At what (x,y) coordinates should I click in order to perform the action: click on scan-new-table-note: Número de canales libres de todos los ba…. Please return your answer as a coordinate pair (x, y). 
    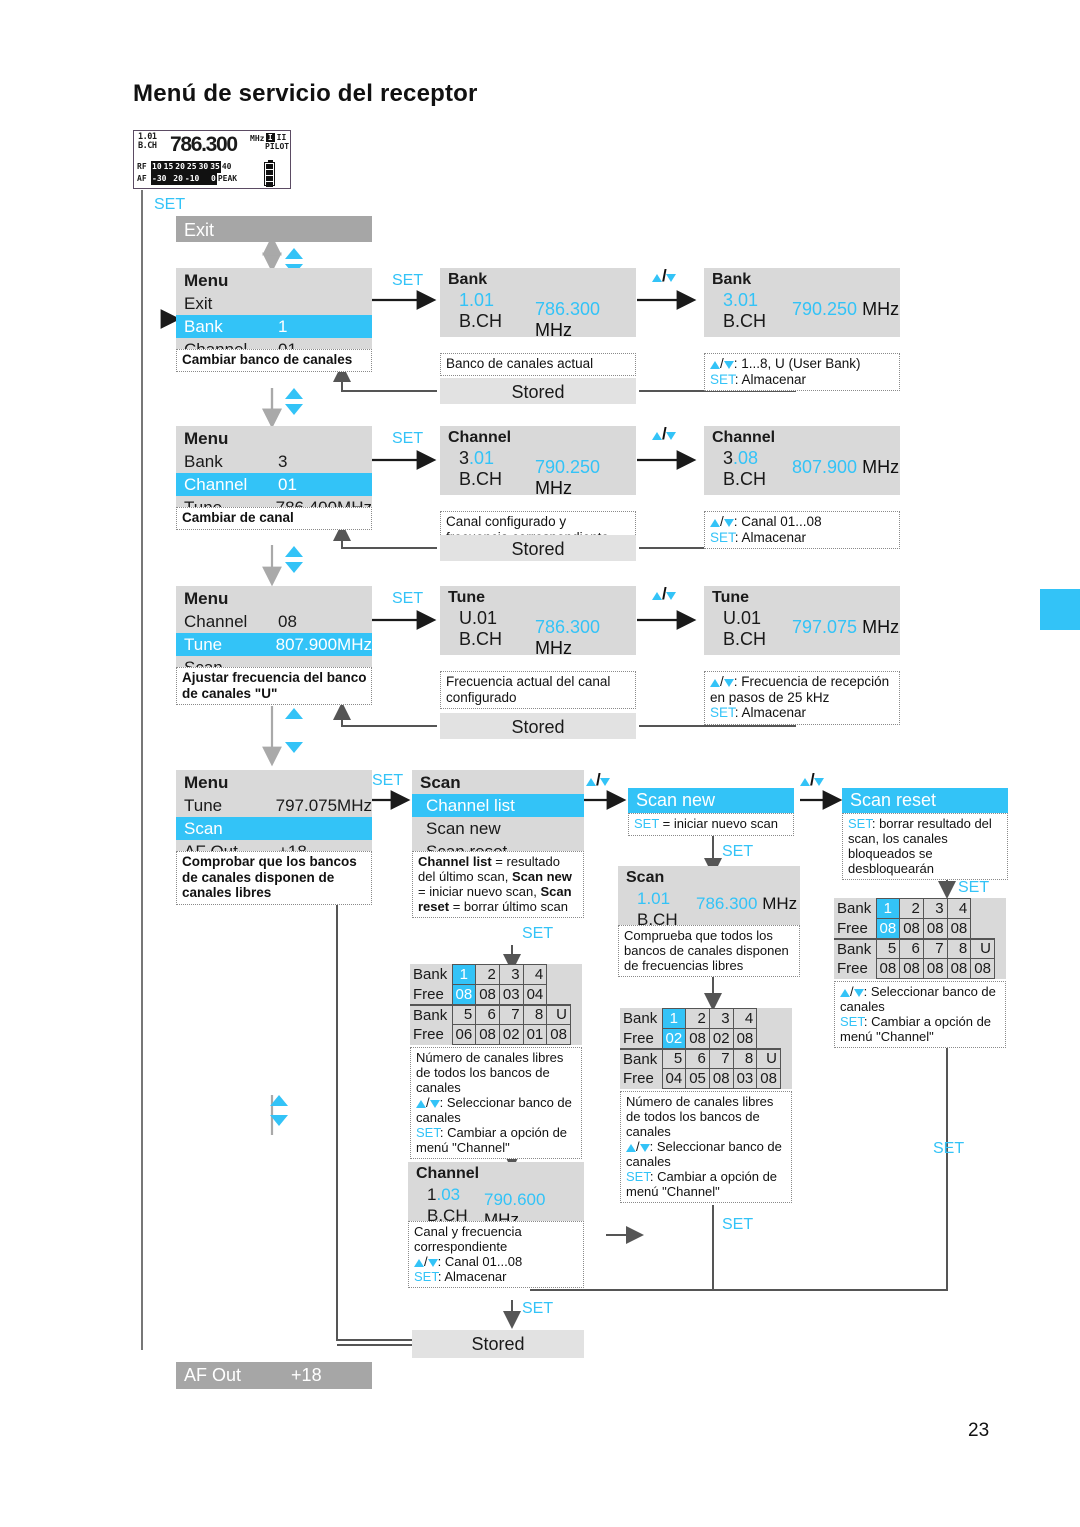
    Looking at the image, I should click on (706, 1147).